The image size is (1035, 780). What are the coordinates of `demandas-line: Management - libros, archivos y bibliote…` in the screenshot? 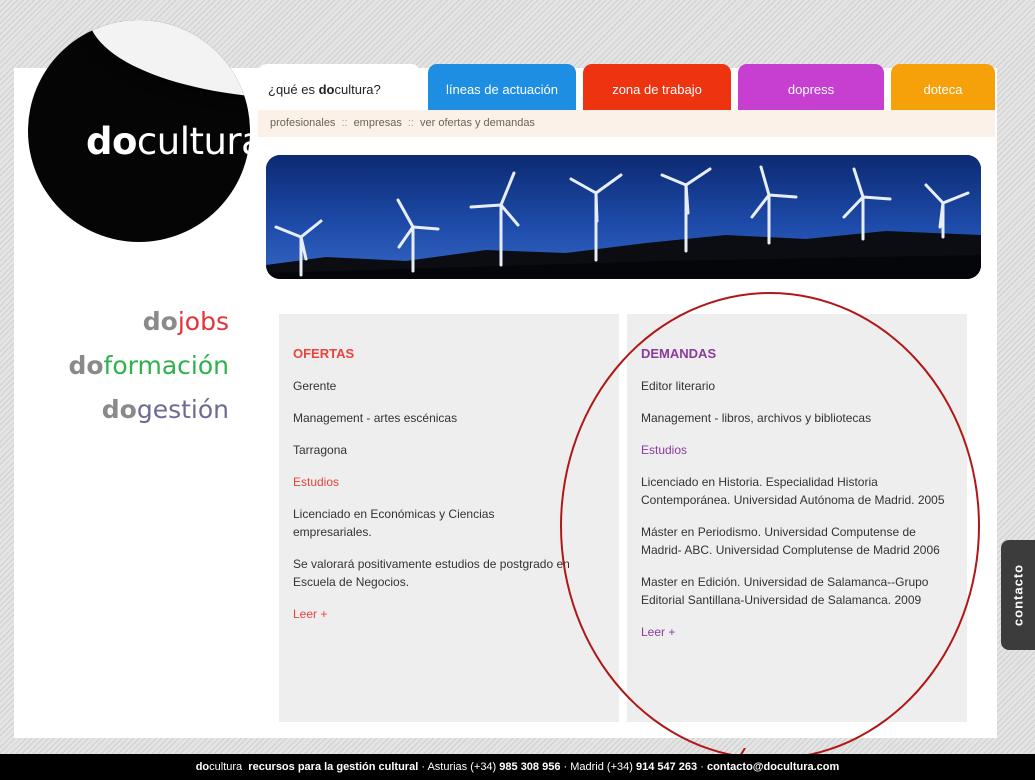 It's located at (756, 418).